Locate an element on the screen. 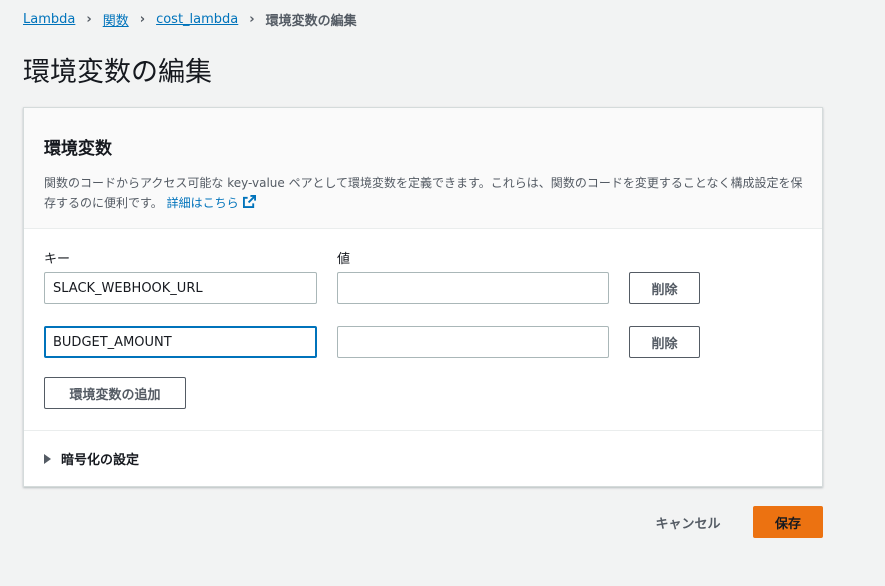 Image resolution: width=885 pixels, height=586 pixels. learn-more-link: 詳細はこちら is located at coordinates (211, 202).